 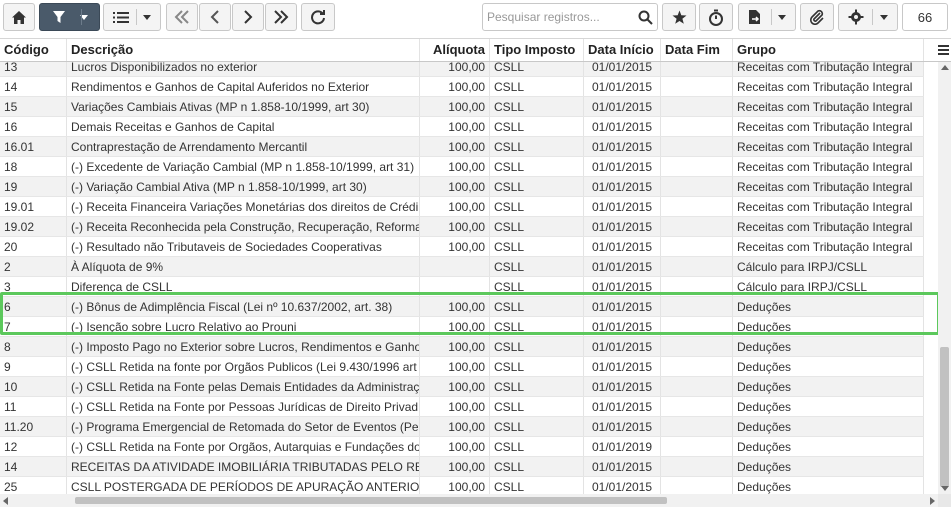 What do you see at coordinates (33, 485) in the screenshot?
I see `cell-codigo: 25` at bounding box center [33, 485].